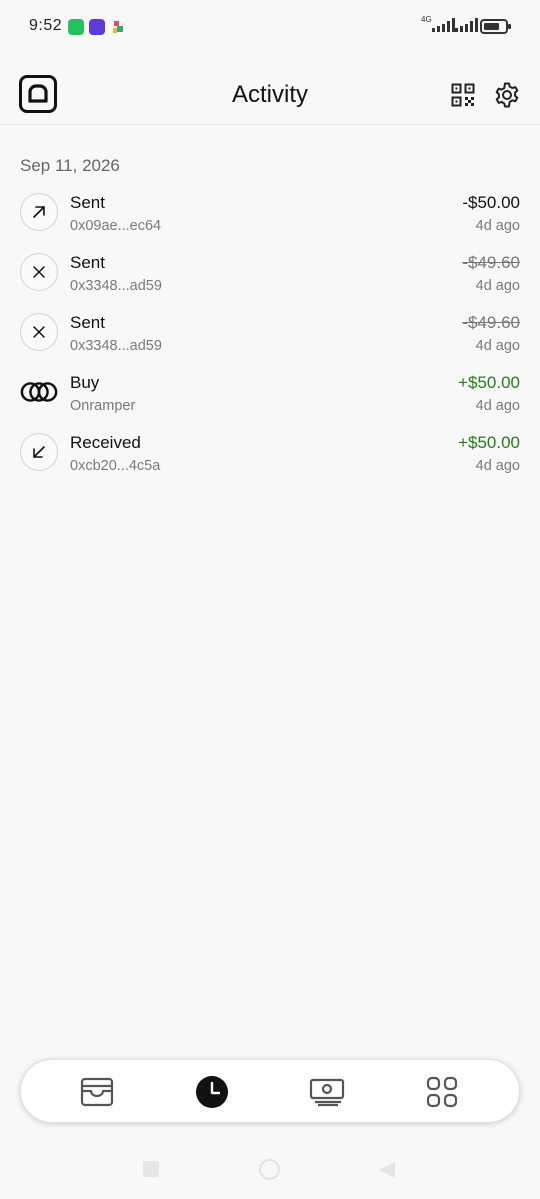 Image resolution: width=540 pixels, height=1199 pixels. I want to click on activity-item-sent: Sent 0x09ae...ec64 -$50.00 4d ago, so click(270, 215).